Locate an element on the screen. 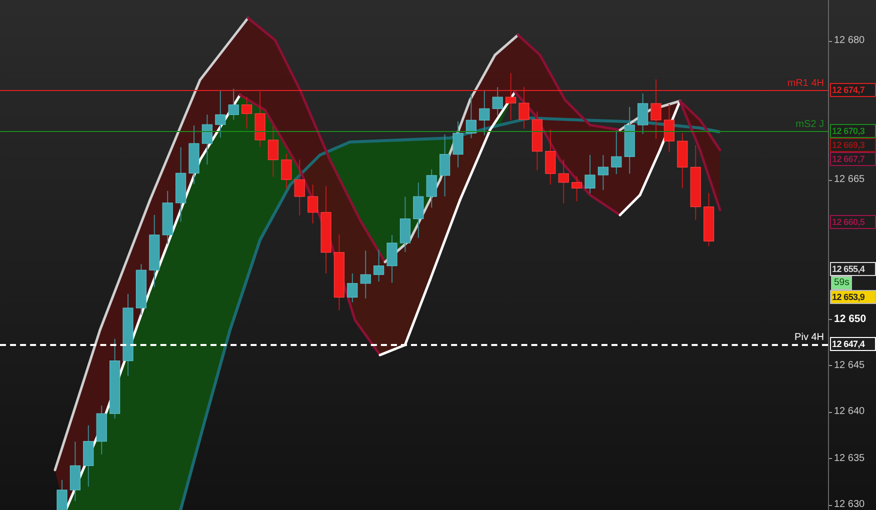  axis-tick-label: 12 645 is located at coordinates (849, 366).